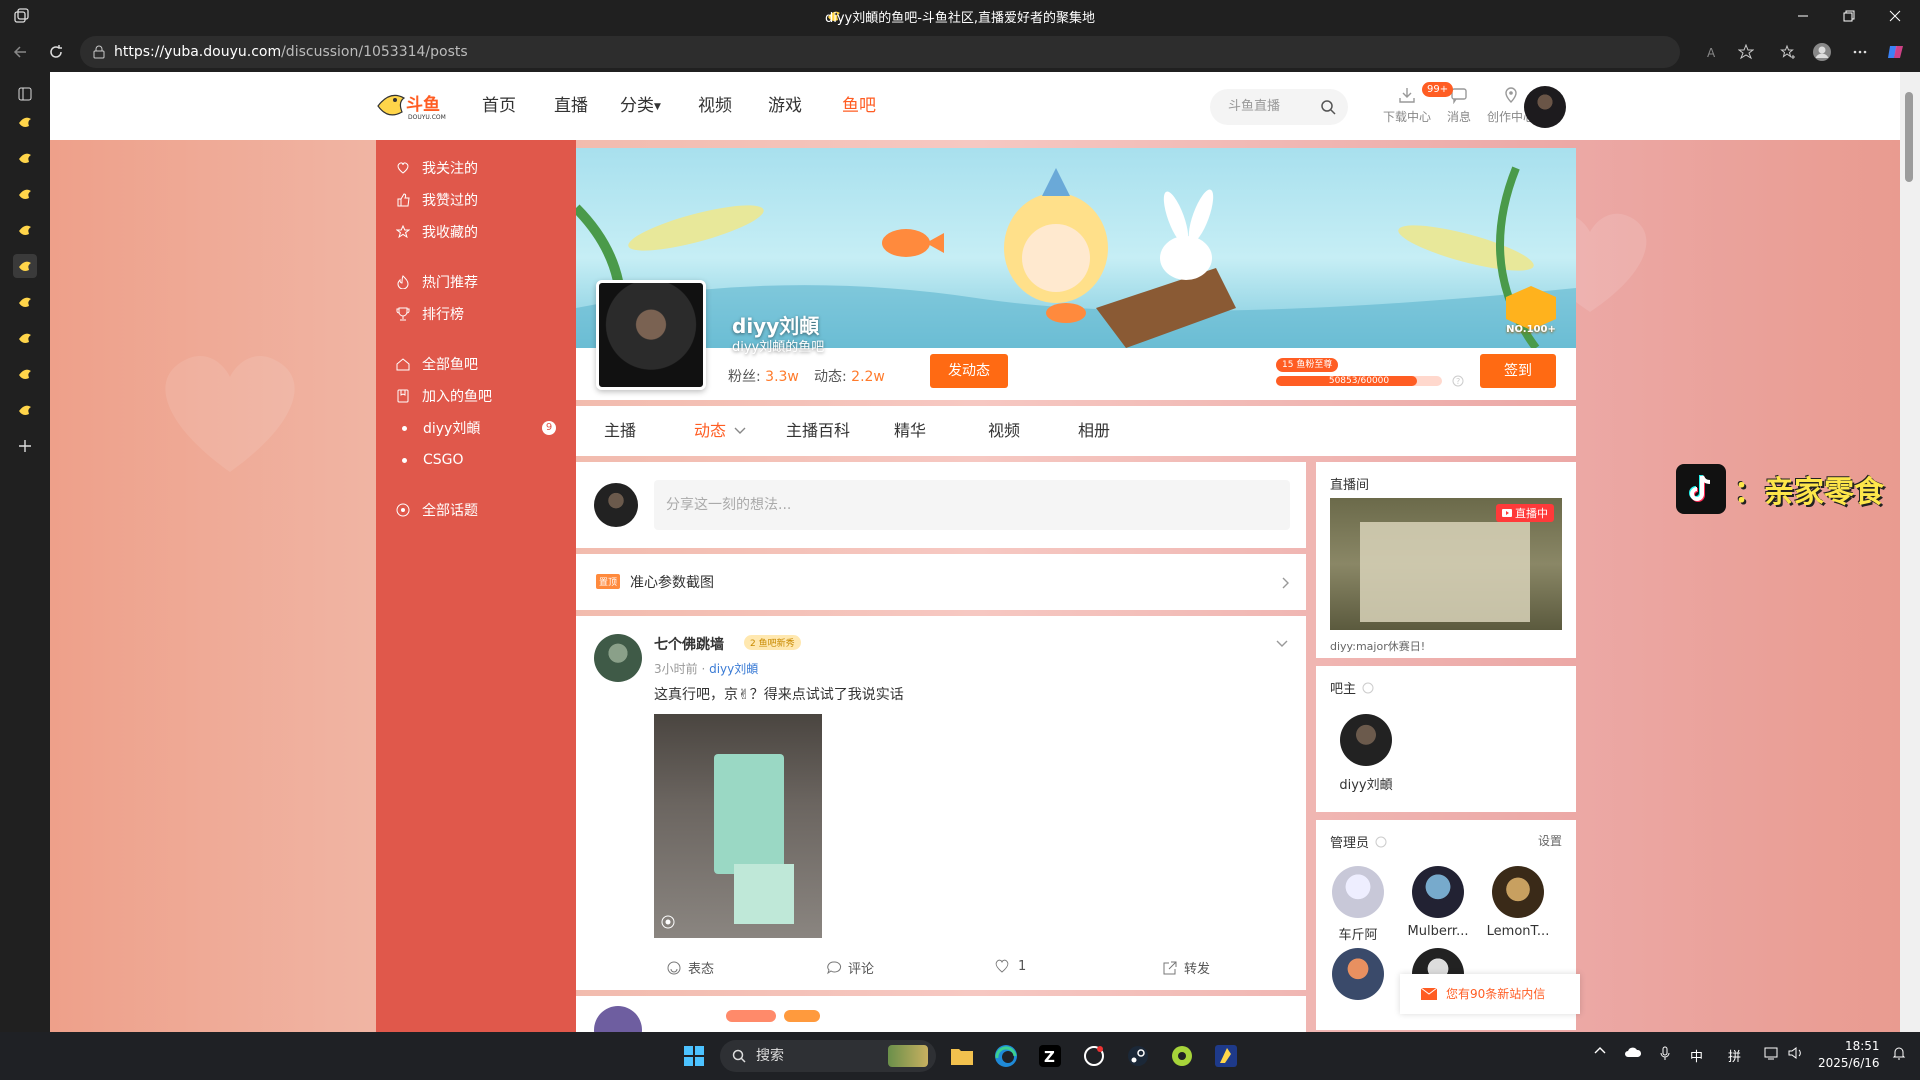 This screenshot has width=1920, height=1080. What do you see at coordinates (1746, 52) in the screenshot?
I see `favorite-star-icon` at bounding box center [1746, 52].